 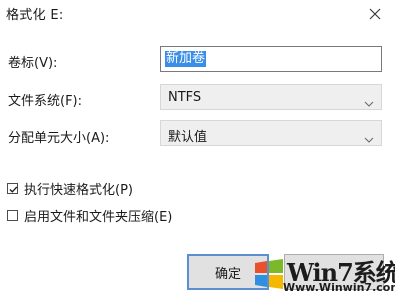 What do you see at coordinates (185, 97) in the screenshot?
I see `file-system-value: NTFS` at bounding box center [185, 97].